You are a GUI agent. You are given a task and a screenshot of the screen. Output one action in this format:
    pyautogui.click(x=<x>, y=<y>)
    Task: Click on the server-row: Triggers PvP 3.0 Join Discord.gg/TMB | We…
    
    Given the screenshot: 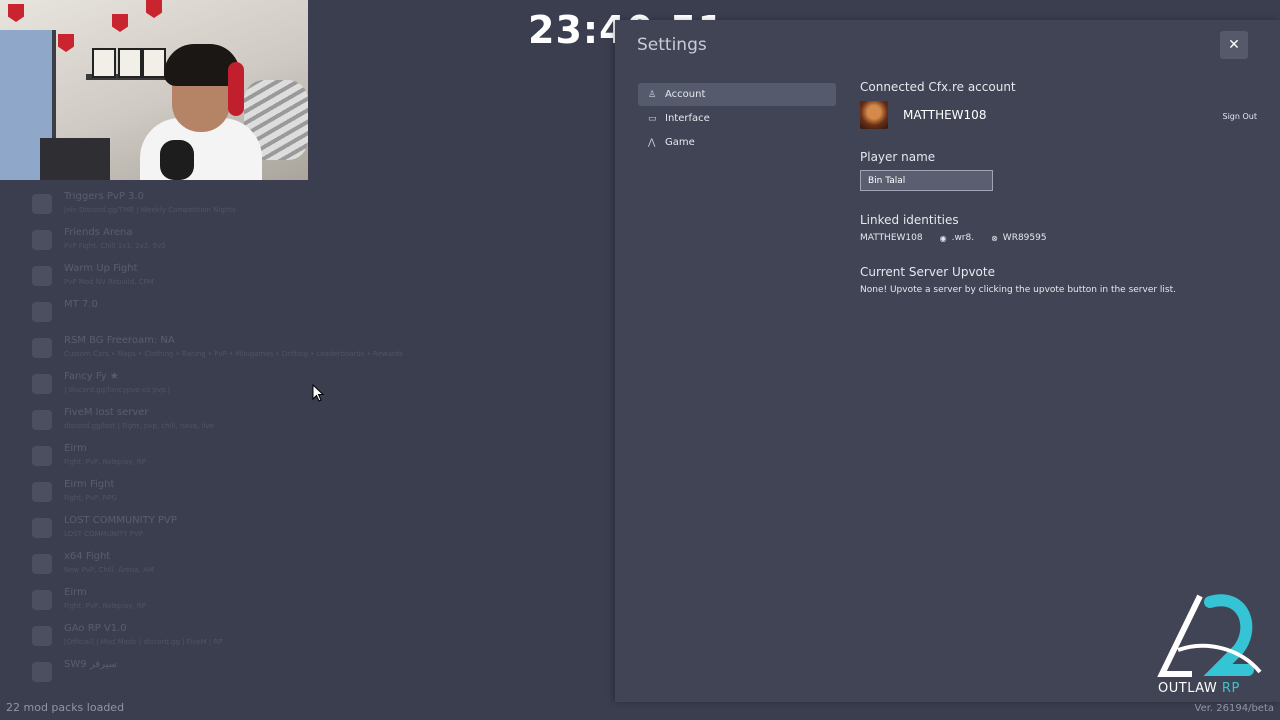 What is the action you would take?
    pyautogui.click(x=318, y=208)
    